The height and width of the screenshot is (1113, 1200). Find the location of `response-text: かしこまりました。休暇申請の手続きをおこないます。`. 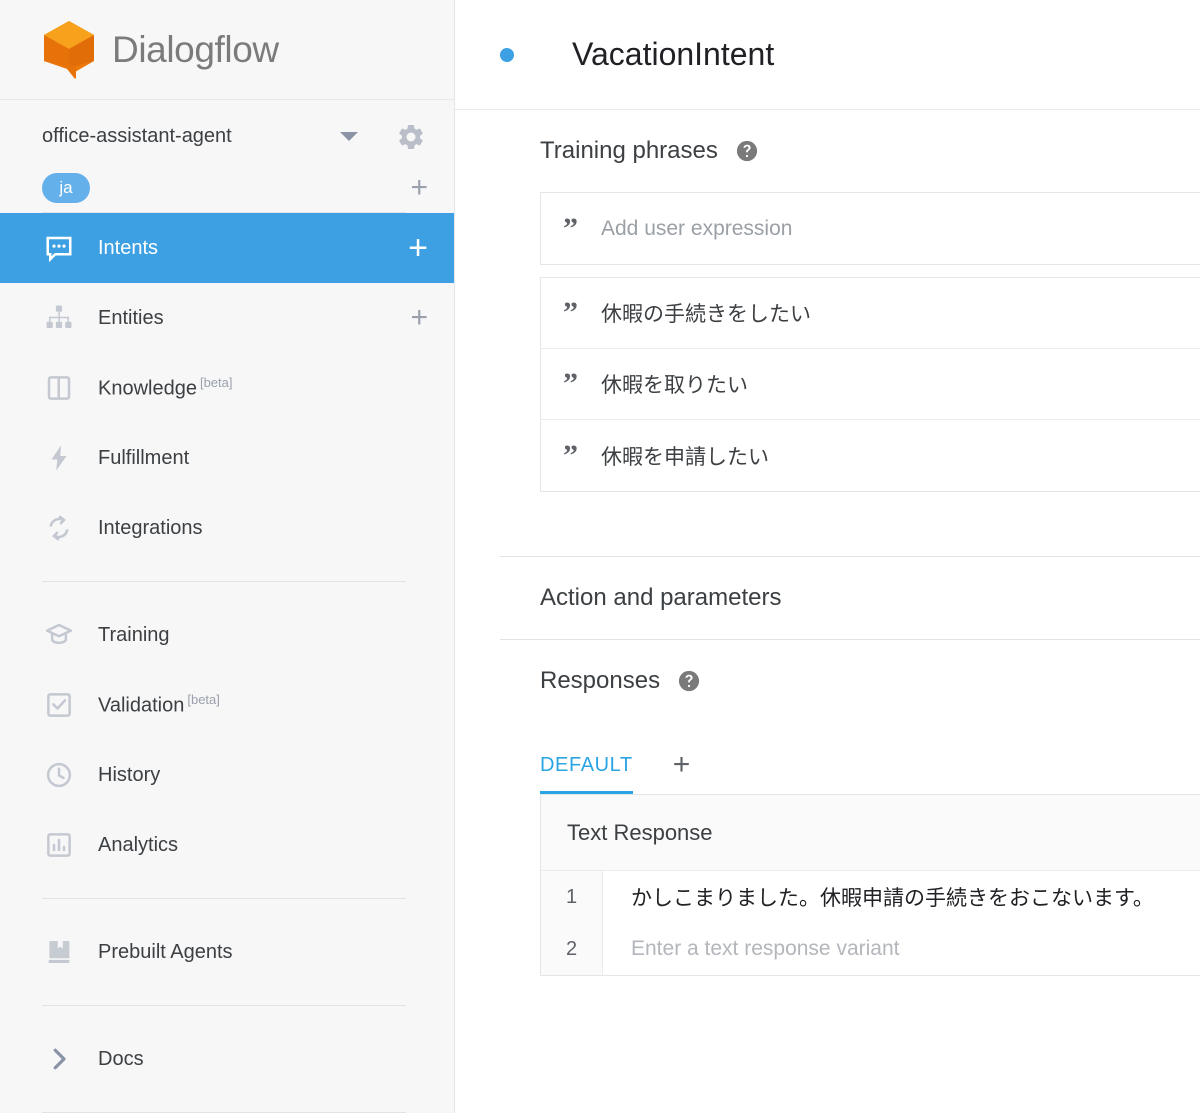

response-text: かしこまりました。休暇申請の手続きをおこないます。 is located at coordinates (892, 898).